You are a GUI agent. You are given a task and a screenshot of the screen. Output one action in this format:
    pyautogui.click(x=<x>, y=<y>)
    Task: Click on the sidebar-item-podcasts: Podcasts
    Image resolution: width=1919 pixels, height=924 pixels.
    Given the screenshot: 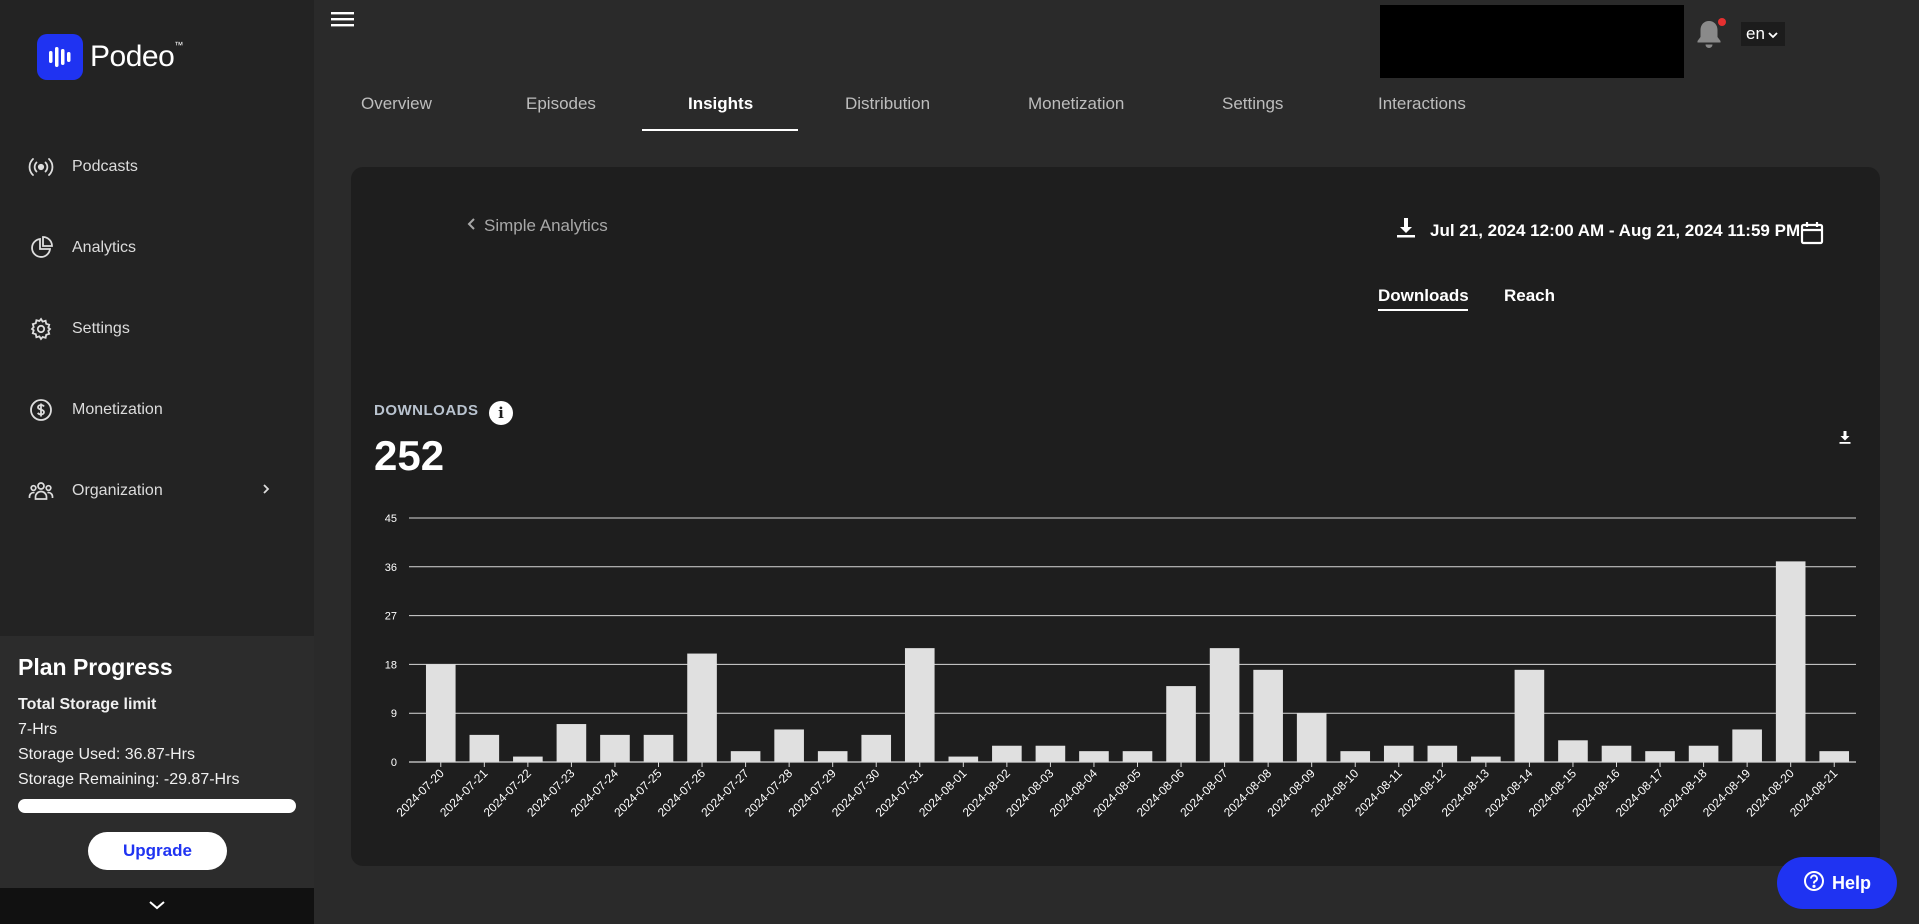 What is the action you would take?
    pyautogui.click(x=157, y=166)
    